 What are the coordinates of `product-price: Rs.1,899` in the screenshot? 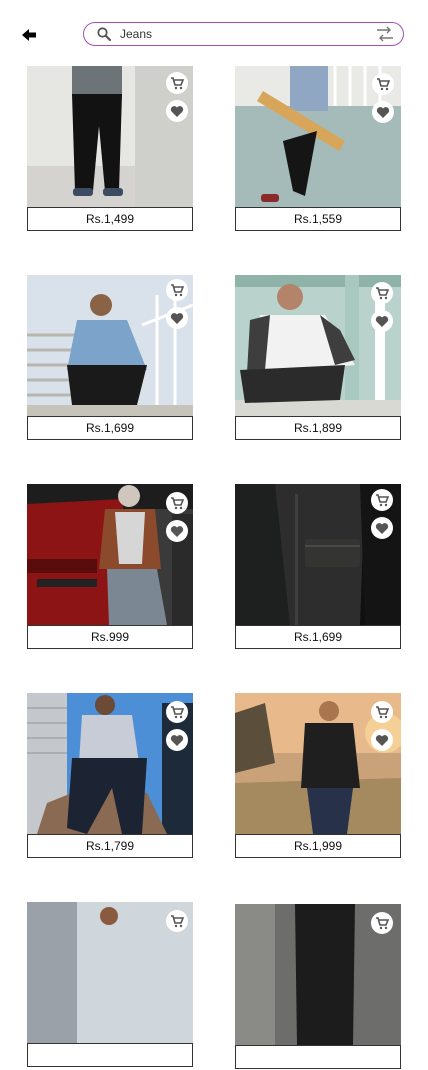 It's located at (318, 428).